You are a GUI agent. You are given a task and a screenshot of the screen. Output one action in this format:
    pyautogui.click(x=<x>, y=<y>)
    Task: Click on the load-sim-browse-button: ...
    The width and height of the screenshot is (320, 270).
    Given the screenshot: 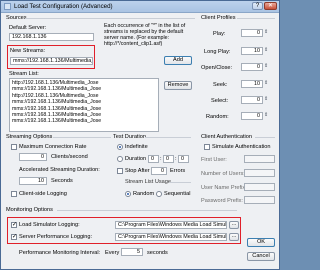 What is the action you would take?
    pyautogui.click(x=234, y=225)
    